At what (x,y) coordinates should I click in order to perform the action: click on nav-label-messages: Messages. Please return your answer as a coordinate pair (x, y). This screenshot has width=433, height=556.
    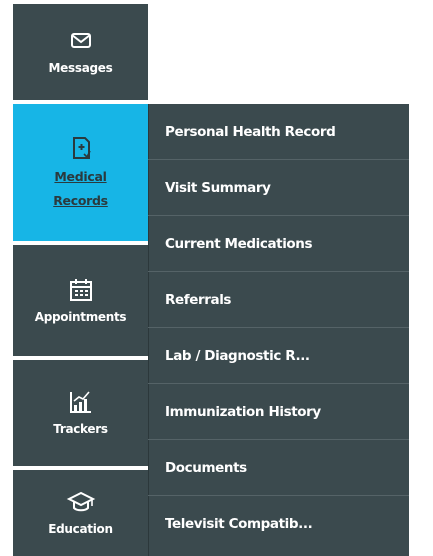
    Looking at the image, I should click on (80, 68).